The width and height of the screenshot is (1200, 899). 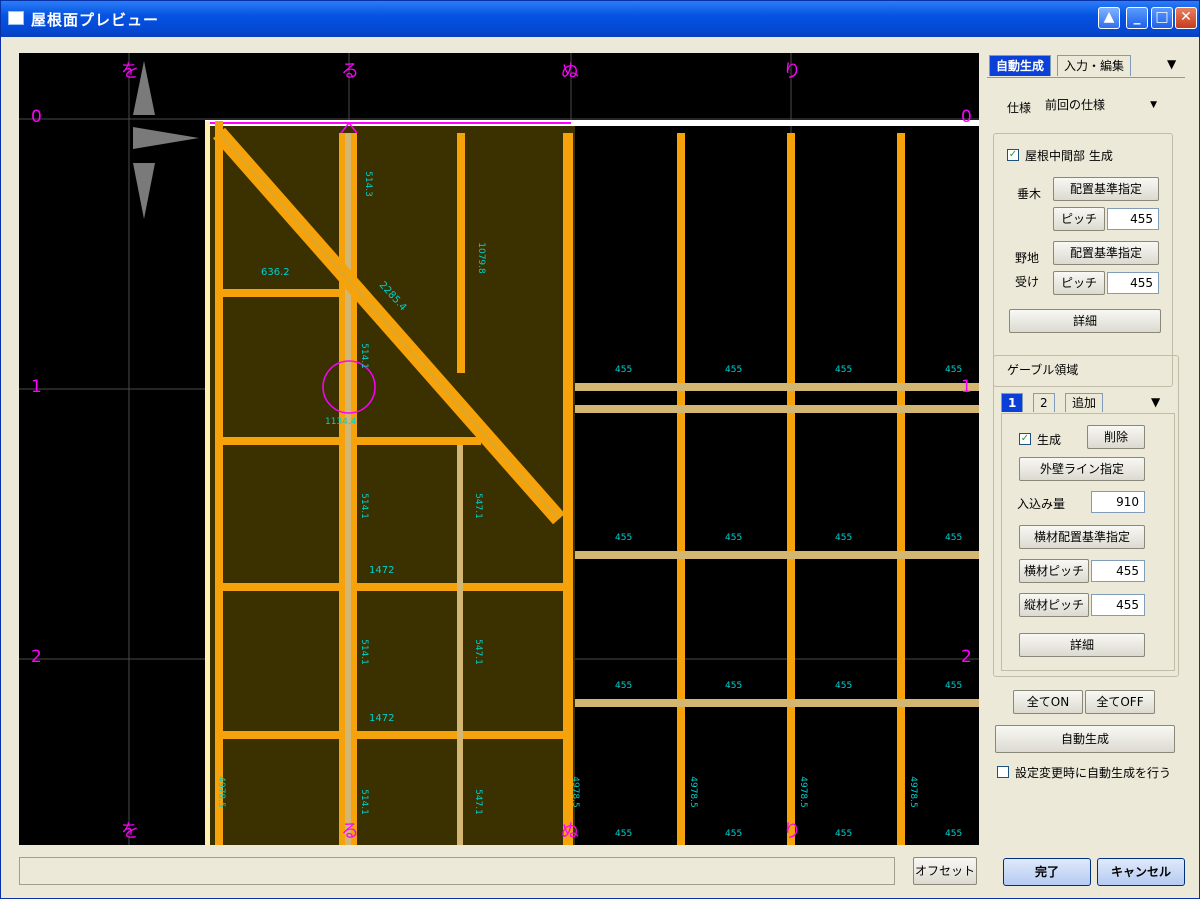 I want to click on vertical-pitch-button: 縦材ピッチ, so click(x=1054, y=605).